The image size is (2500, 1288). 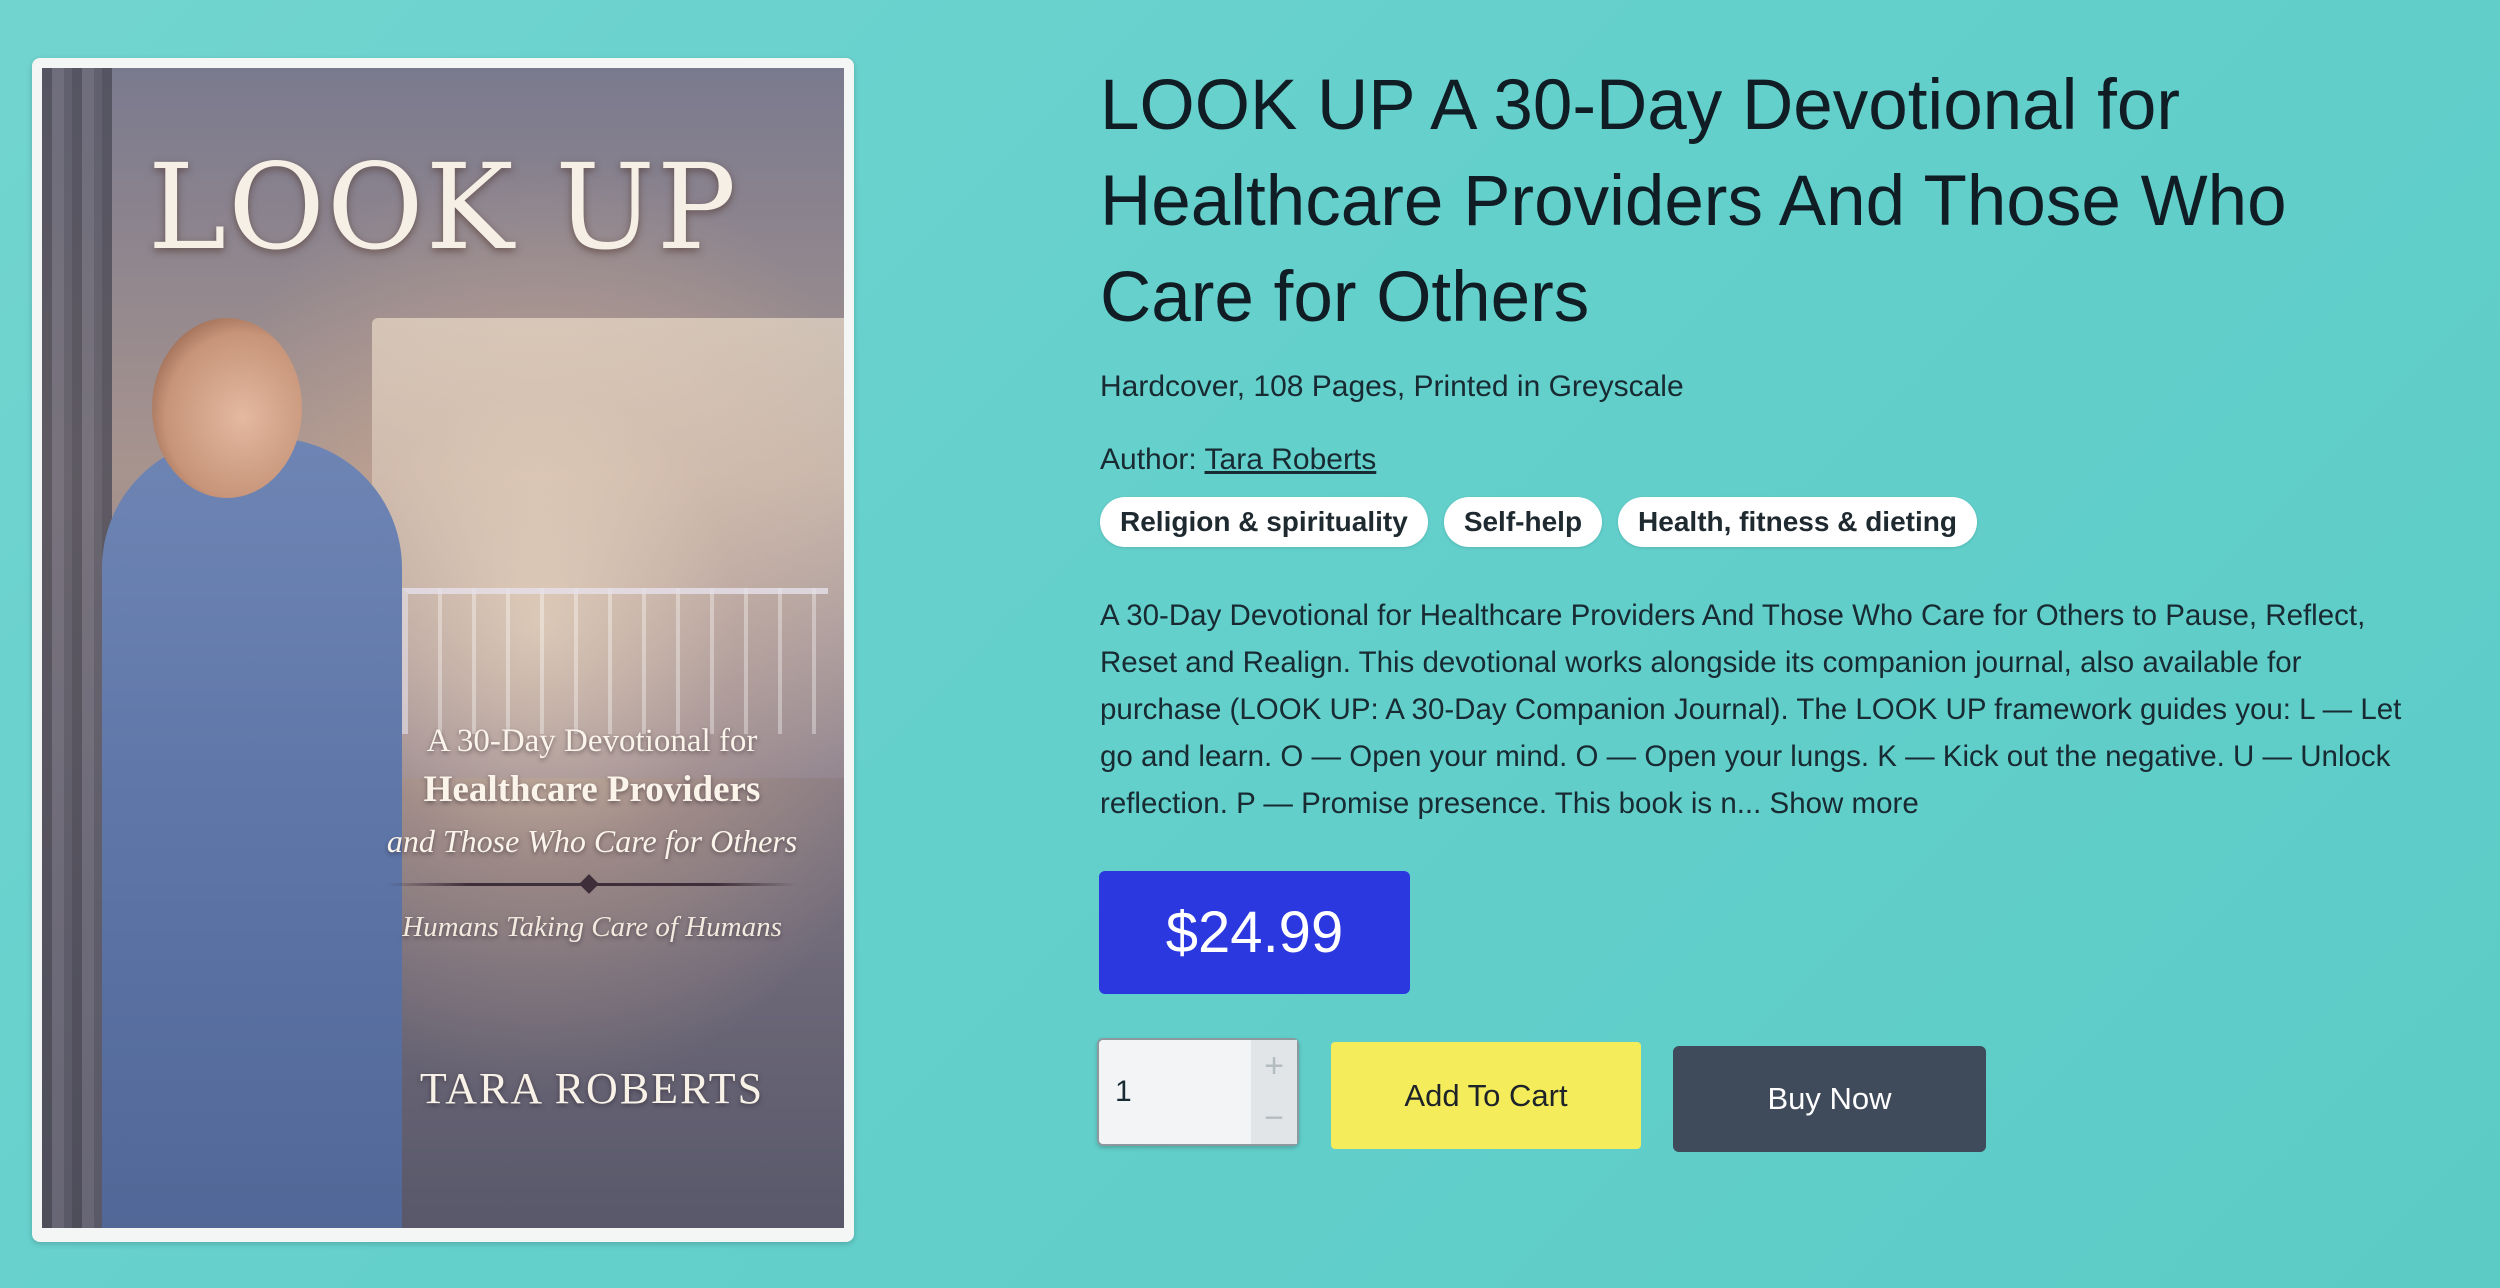 I want to click on cover-subtitle-line-3: and Those Who Care for Others, so click(x=592, y=841).